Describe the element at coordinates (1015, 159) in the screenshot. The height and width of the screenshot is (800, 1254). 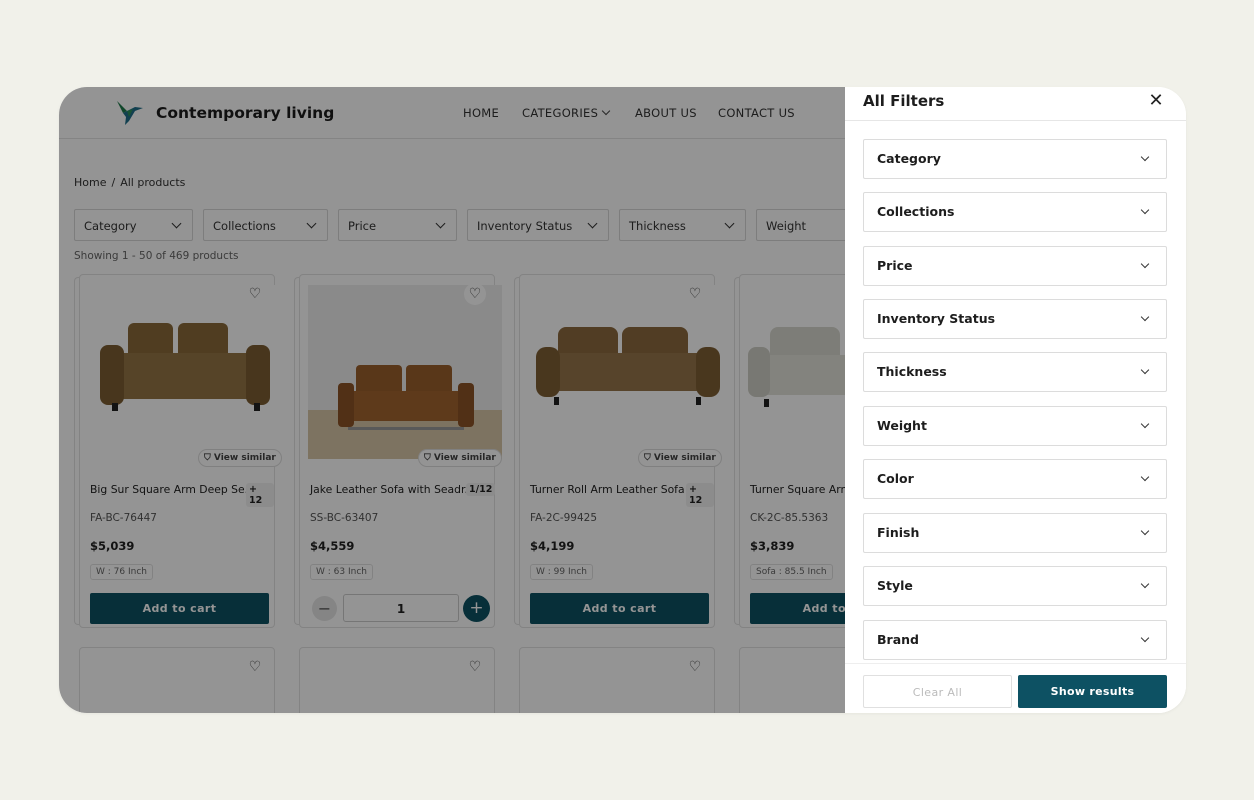
I see `facet-category: Category` at that location.